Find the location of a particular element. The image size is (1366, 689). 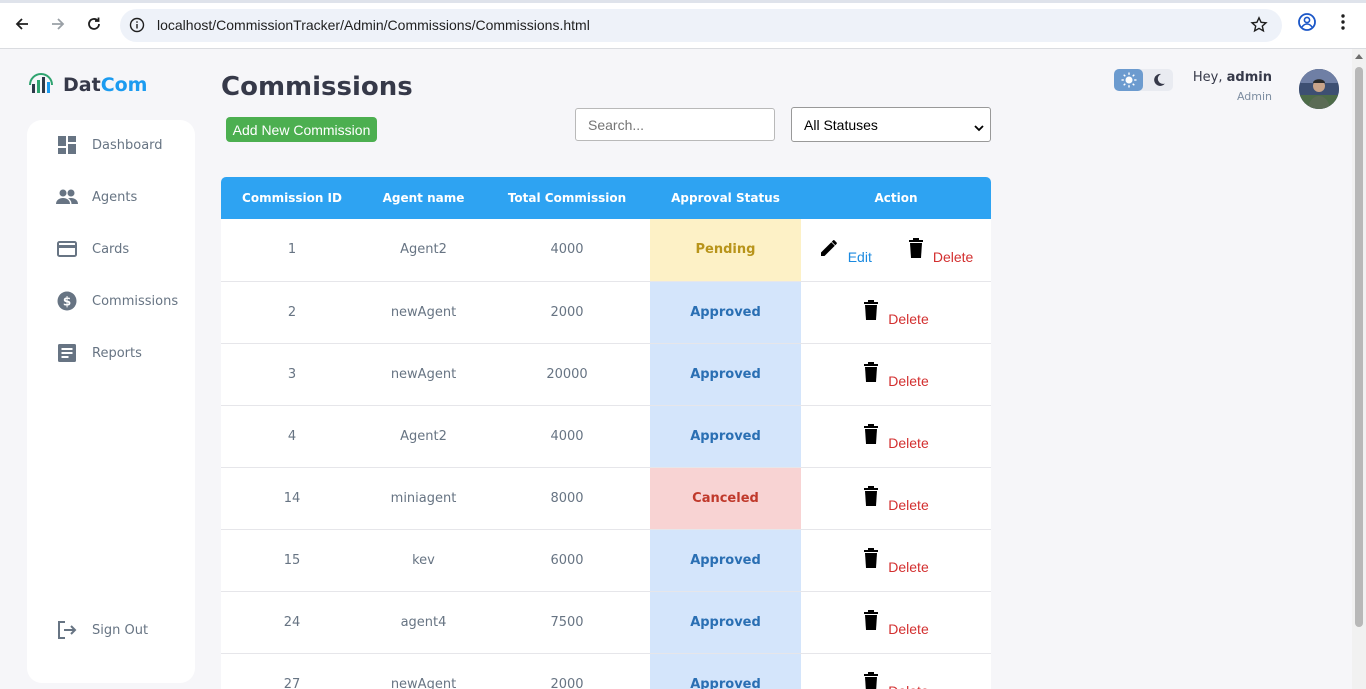

page-title: Commissions is located at coordinates (317, 87).